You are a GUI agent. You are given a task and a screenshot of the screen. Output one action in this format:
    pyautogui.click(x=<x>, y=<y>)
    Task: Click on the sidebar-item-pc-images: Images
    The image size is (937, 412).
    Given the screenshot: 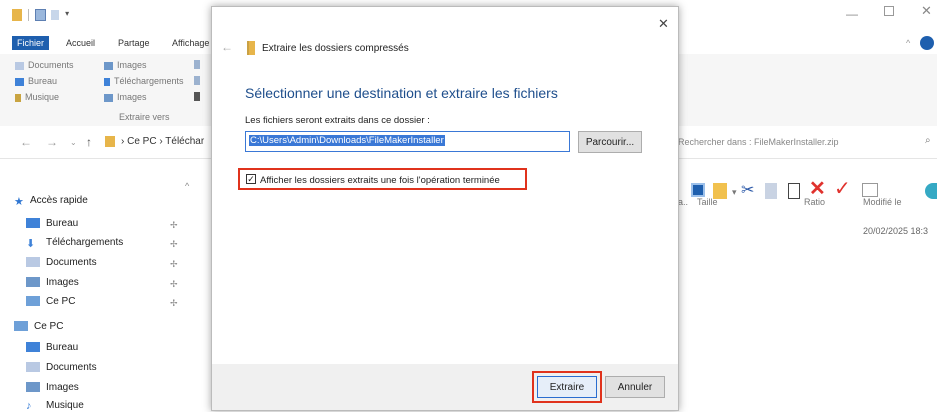 What is the action you would take?
    pyautogui.click(x=52, y=387)
    